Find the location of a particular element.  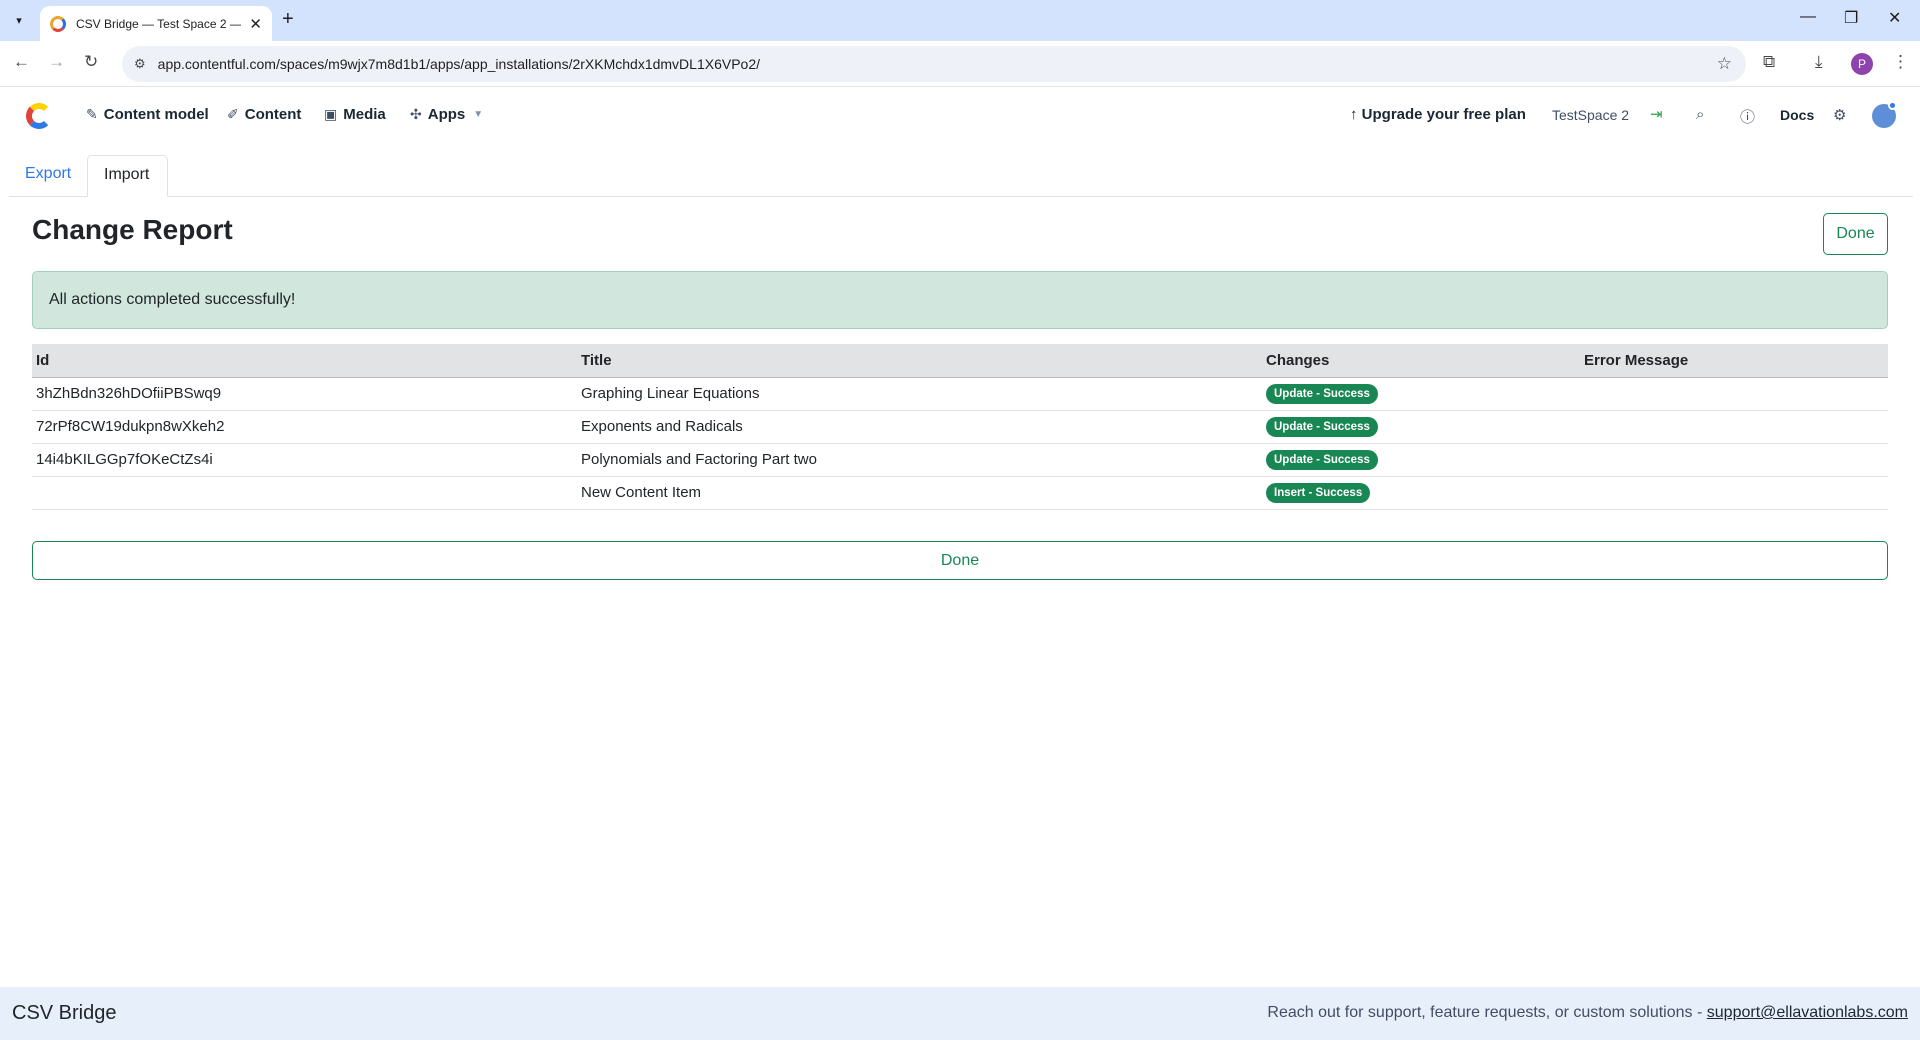

success-alert: All actions completed successfully! is located at coordinates (960, 300).